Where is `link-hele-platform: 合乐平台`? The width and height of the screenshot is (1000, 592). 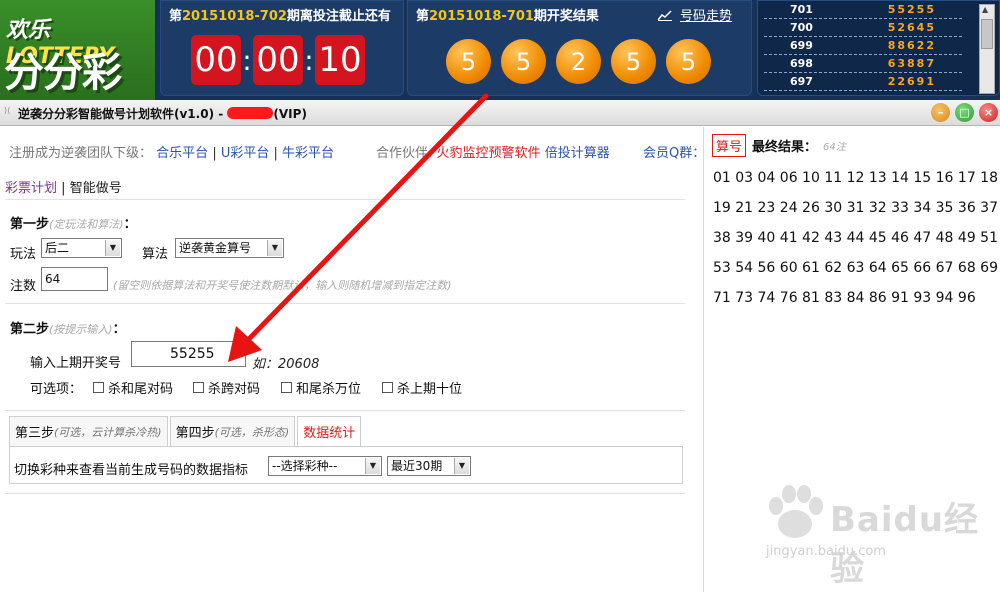 link-hele-platform: 合乐平台 is located at coordinates (182, 153).